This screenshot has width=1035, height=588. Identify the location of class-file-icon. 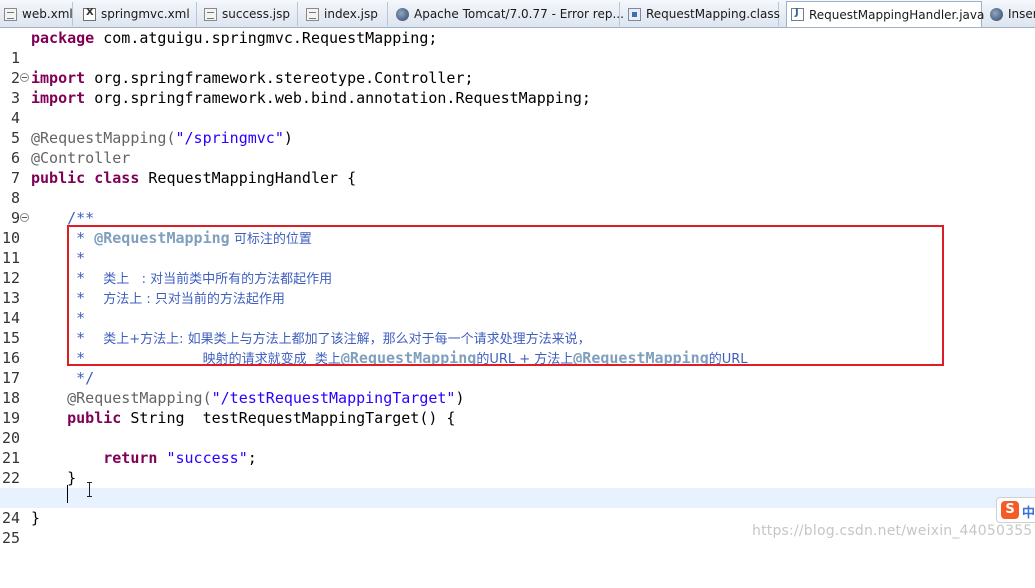
(634, 14).